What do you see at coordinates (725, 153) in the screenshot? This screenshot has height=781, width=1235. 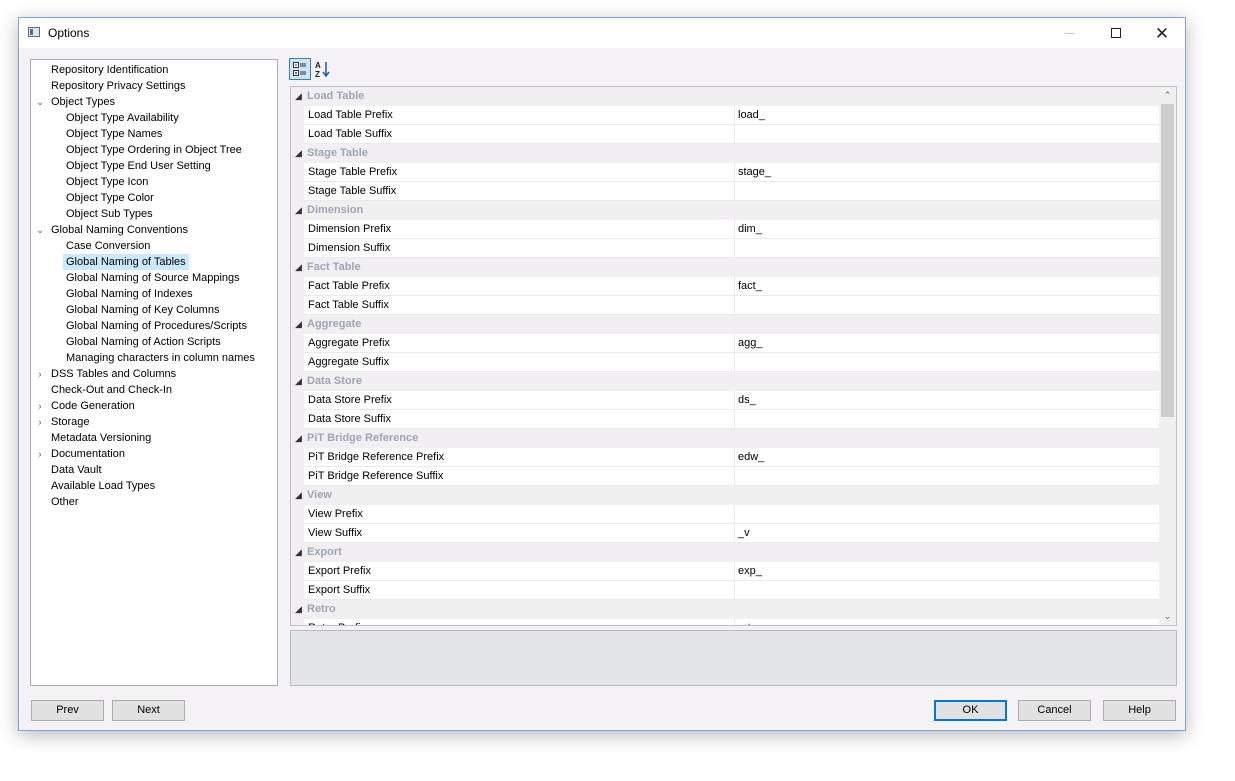 I see `category-row: ◢ Stage Table` at bounding box center [725, 153].